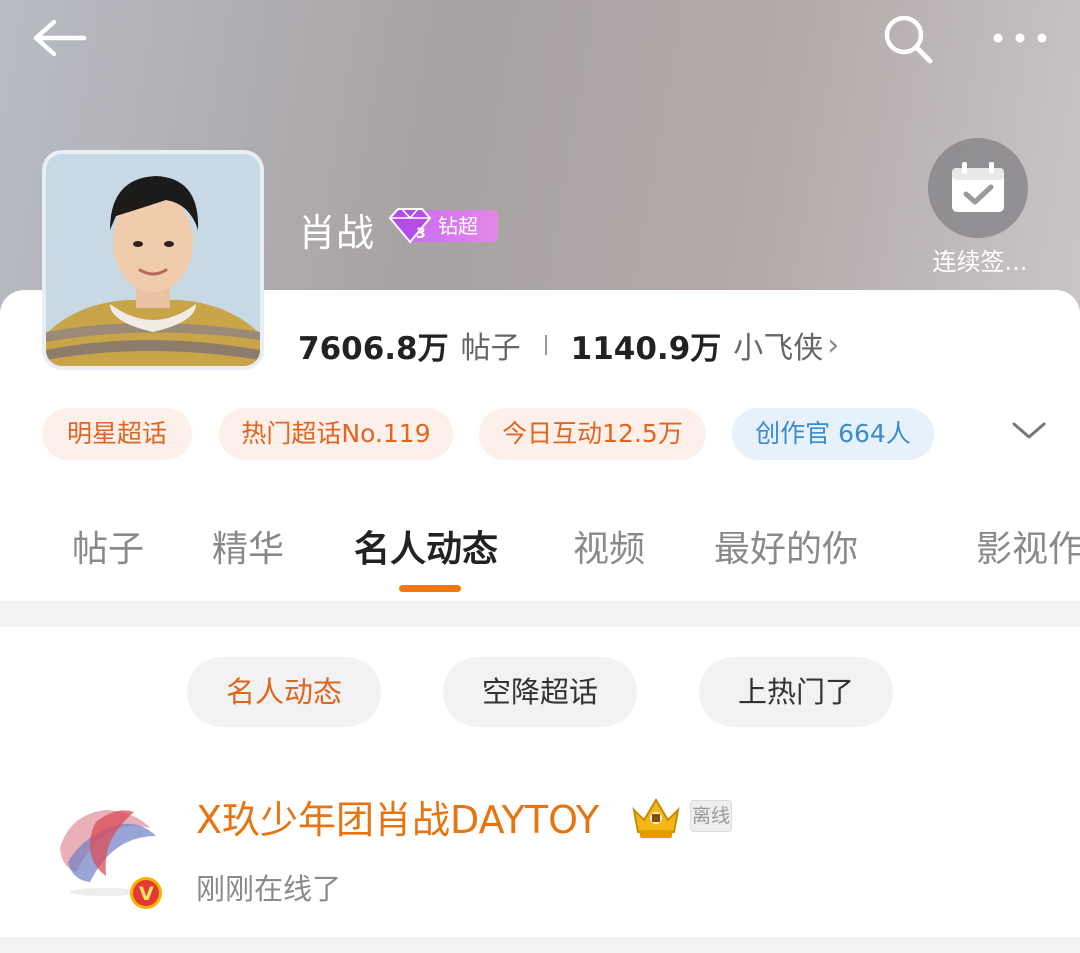 The width and height of the screenshot is (1080, 953). What do you see at coordinates (568, 345) in the screenshot?
I see `topic-stats: 7606.8万 帖子 1140.9万 小飞侠 ›` at bounding box center [568, 345].